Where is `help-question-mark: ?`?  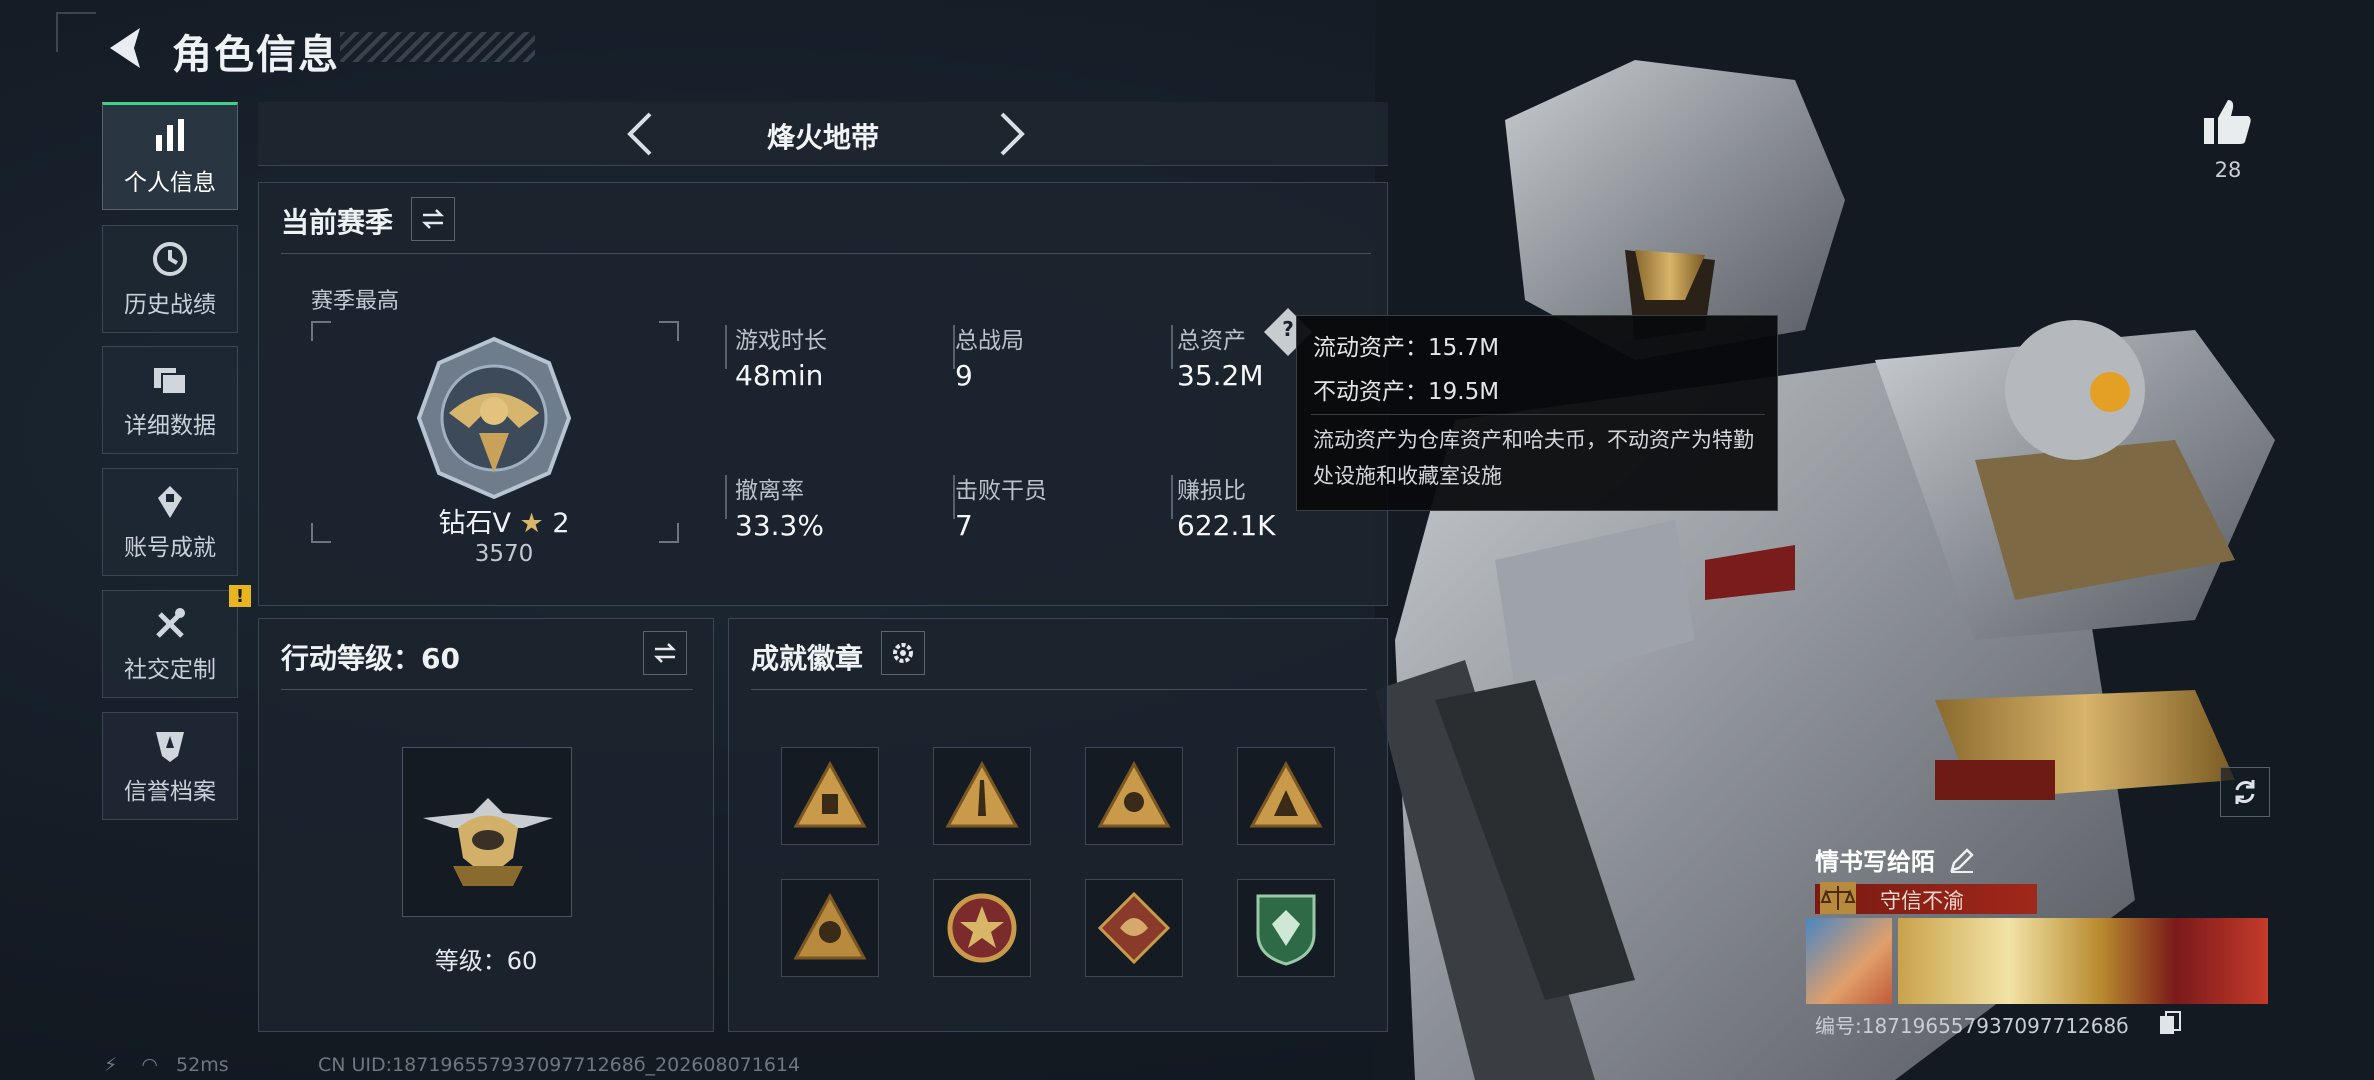
help-question-mark: ? is located at coordinates (1288, 329).